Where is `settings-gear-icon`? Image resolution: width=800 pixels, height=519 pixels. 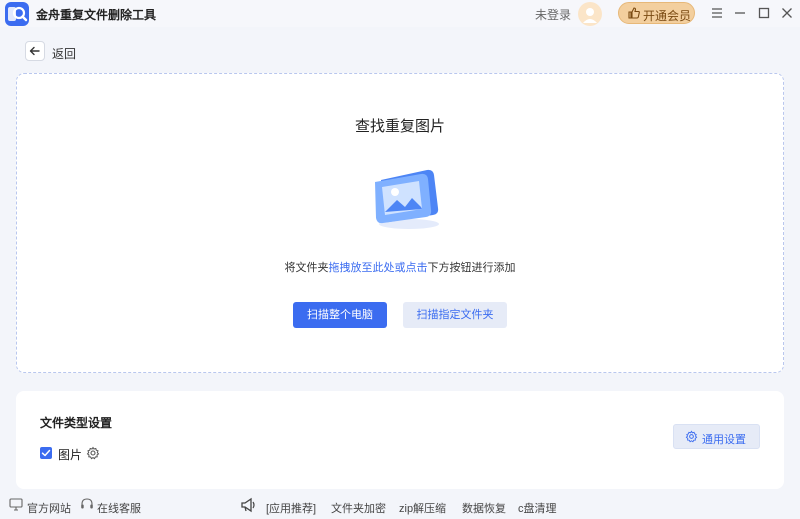 settings-gear-icon is located at coordinates (691, 438).